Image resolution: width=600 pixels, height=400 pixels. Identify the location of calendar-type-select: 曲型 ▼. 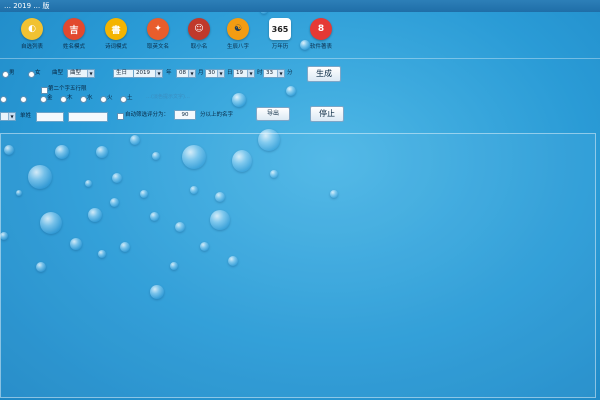
(81, 73).